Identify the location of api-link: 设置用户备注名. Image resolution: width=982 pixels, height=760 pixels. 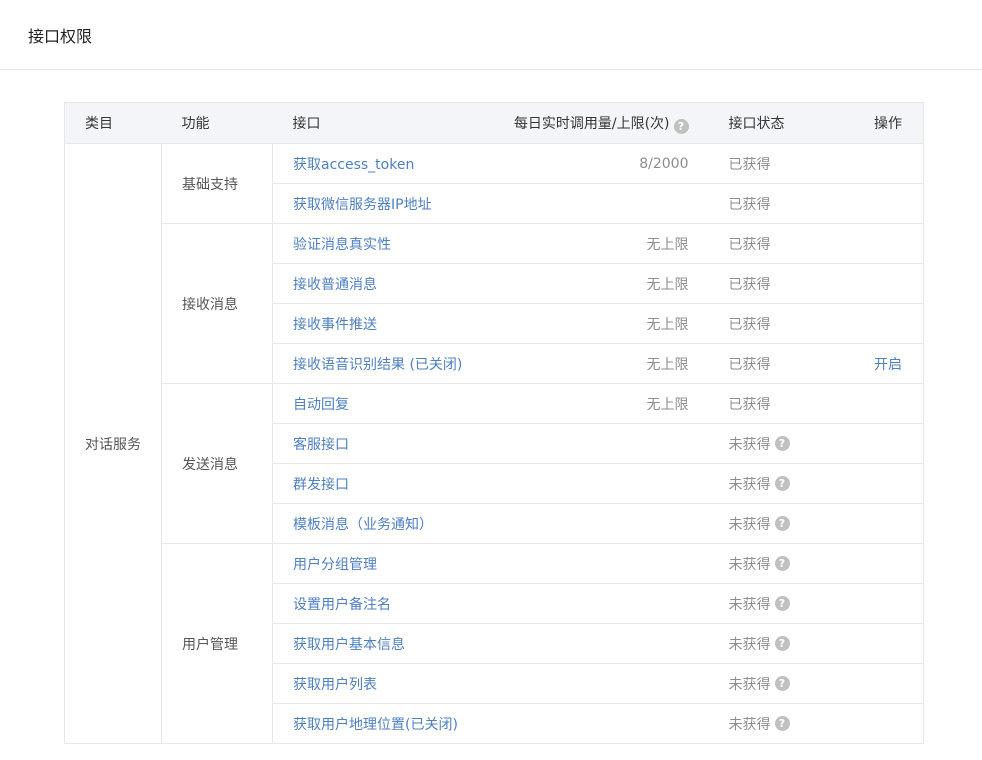
(342, 605).